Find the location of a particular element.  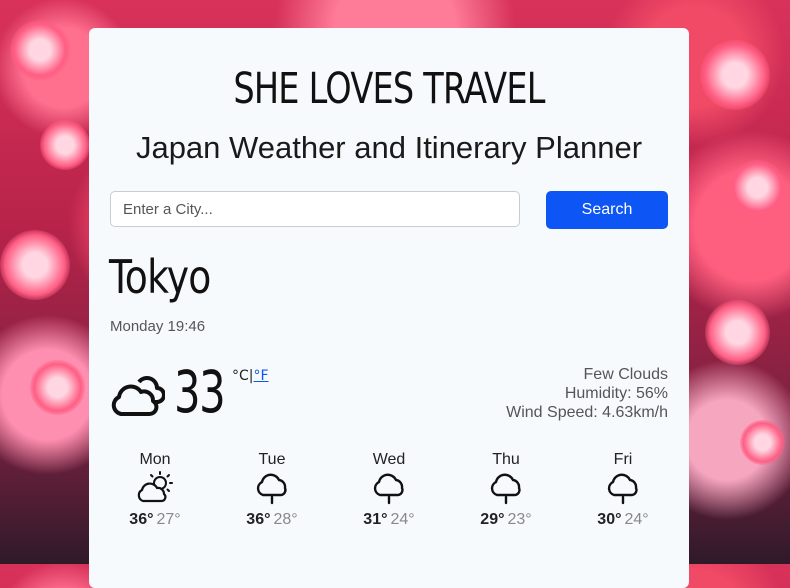

forecast-temps: 31° 24° is located at coordinates (389, 520).